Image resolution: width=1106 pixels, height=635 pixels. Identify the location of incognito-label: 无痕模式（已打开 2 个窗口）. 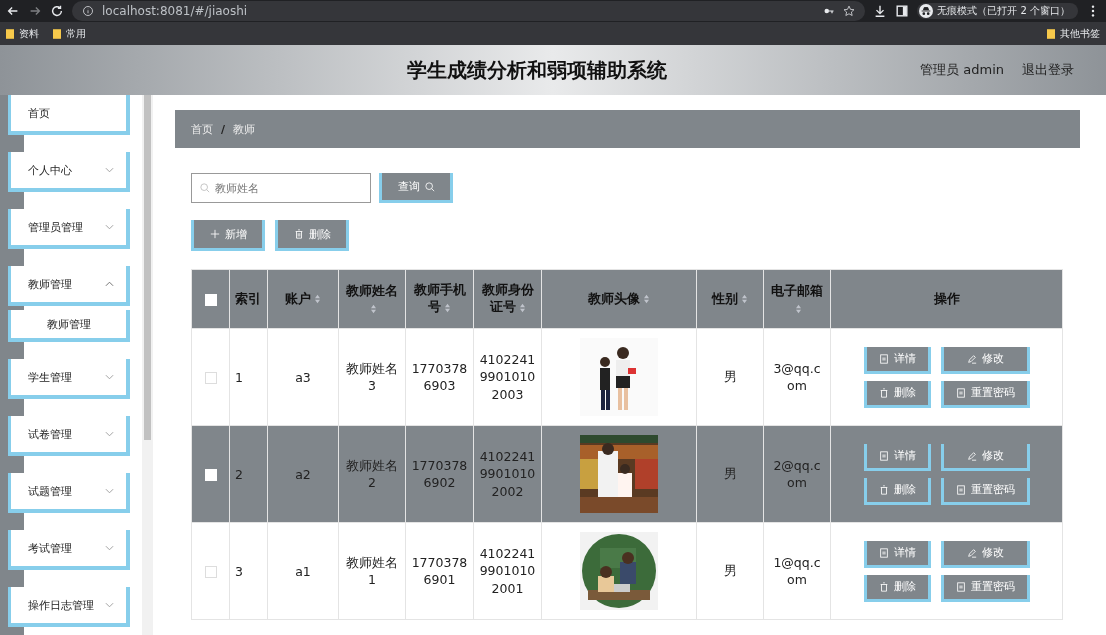
(1003, 11).